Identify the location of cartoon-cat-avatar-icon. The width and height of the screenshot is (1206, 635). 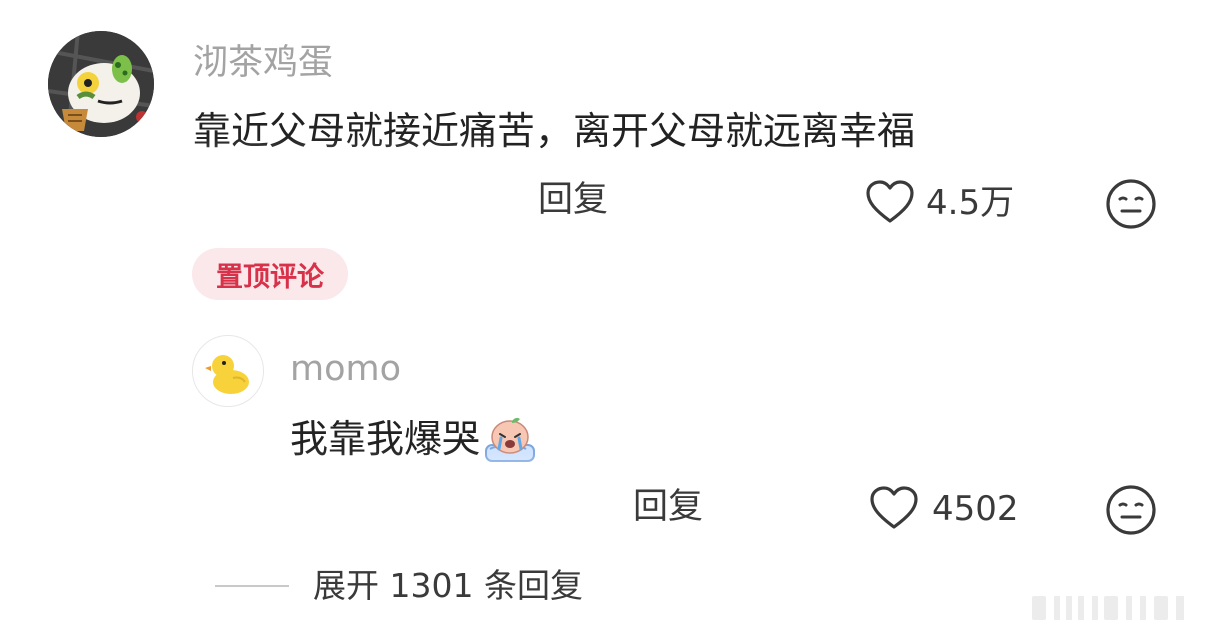
(101, 84).